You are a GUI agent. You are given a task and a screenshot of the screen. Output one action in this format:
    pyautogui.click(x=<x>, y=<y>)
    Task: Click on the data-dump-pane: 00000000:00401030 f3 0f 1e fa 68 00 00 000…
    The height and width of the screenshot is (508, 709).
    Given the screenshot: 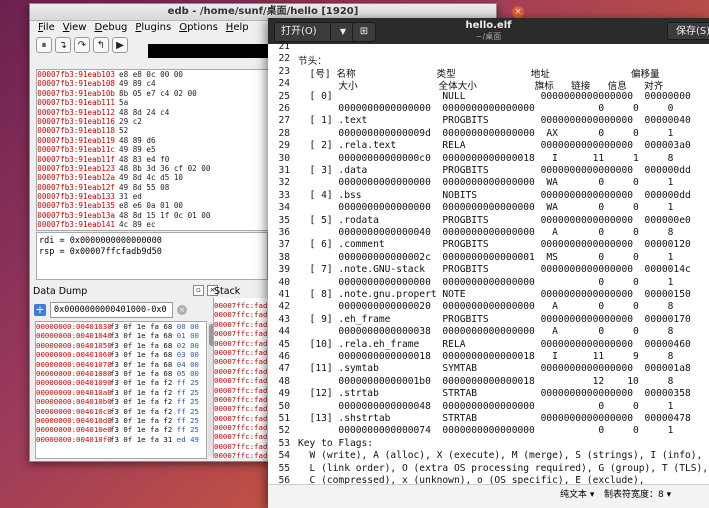 What is the action you would take?
    pyautogui.click(x=121, y=390)
    